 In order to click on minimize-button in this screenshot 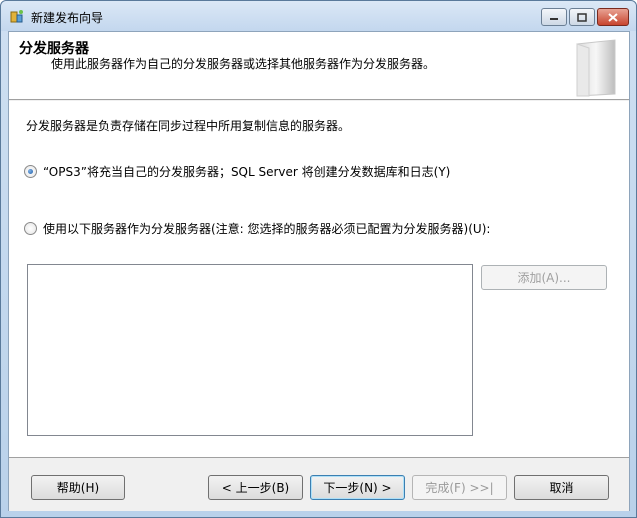, I will do `click(554, 17)`.